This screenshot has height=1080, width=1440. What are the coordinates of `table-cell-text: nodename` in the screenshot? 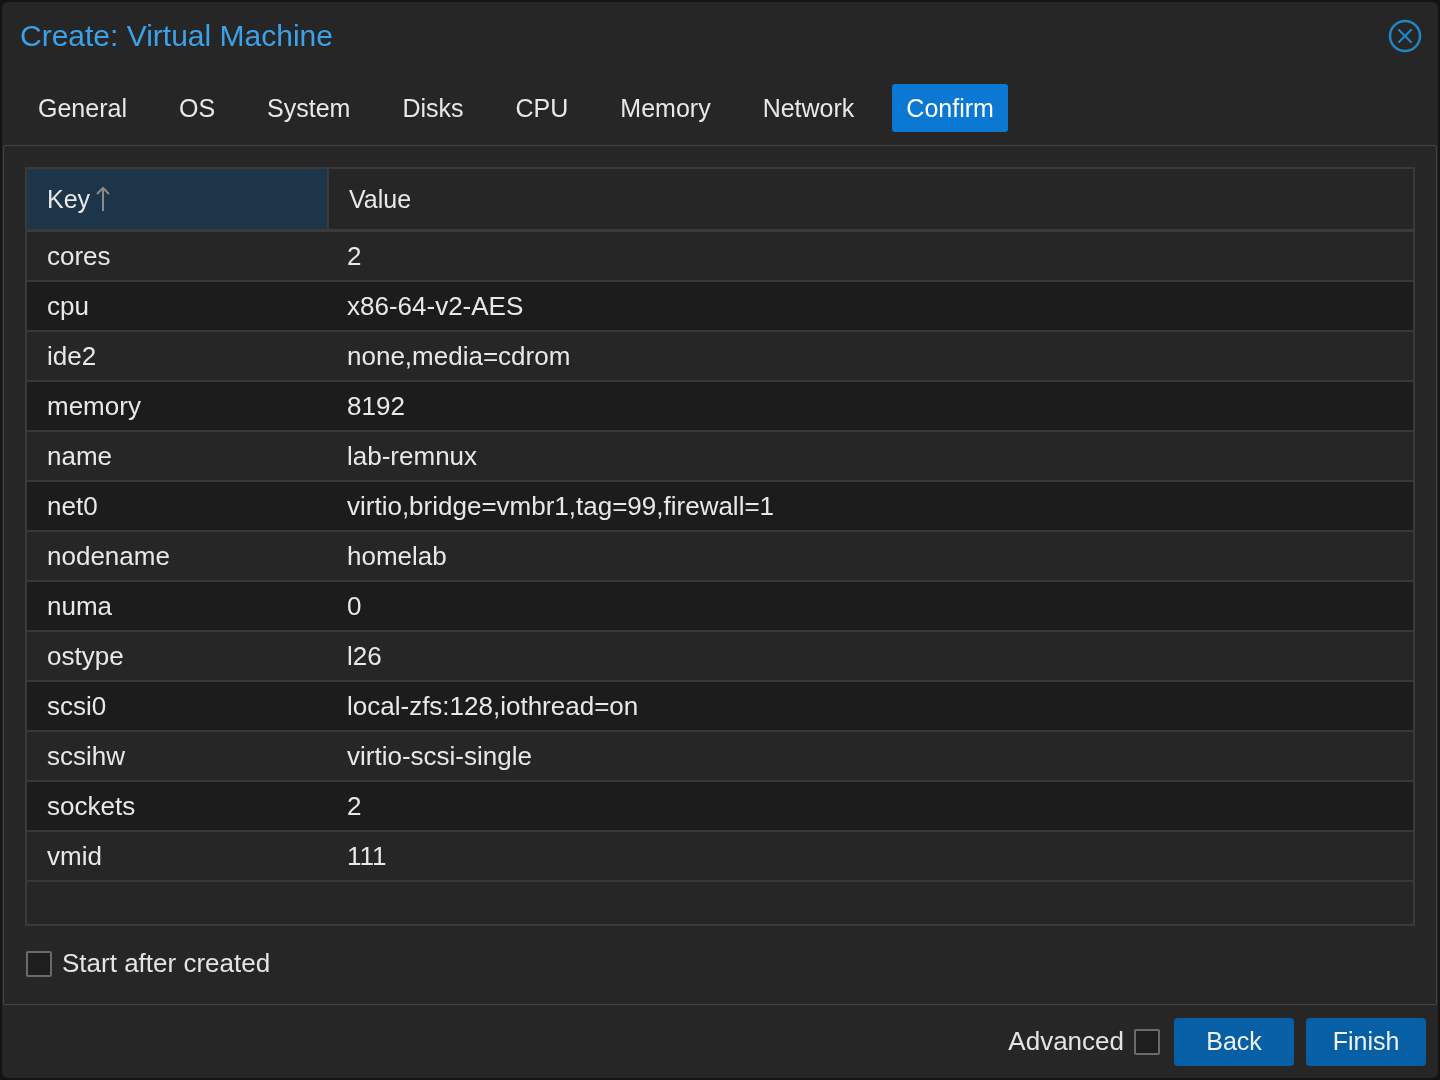 It's located at (108, 556).